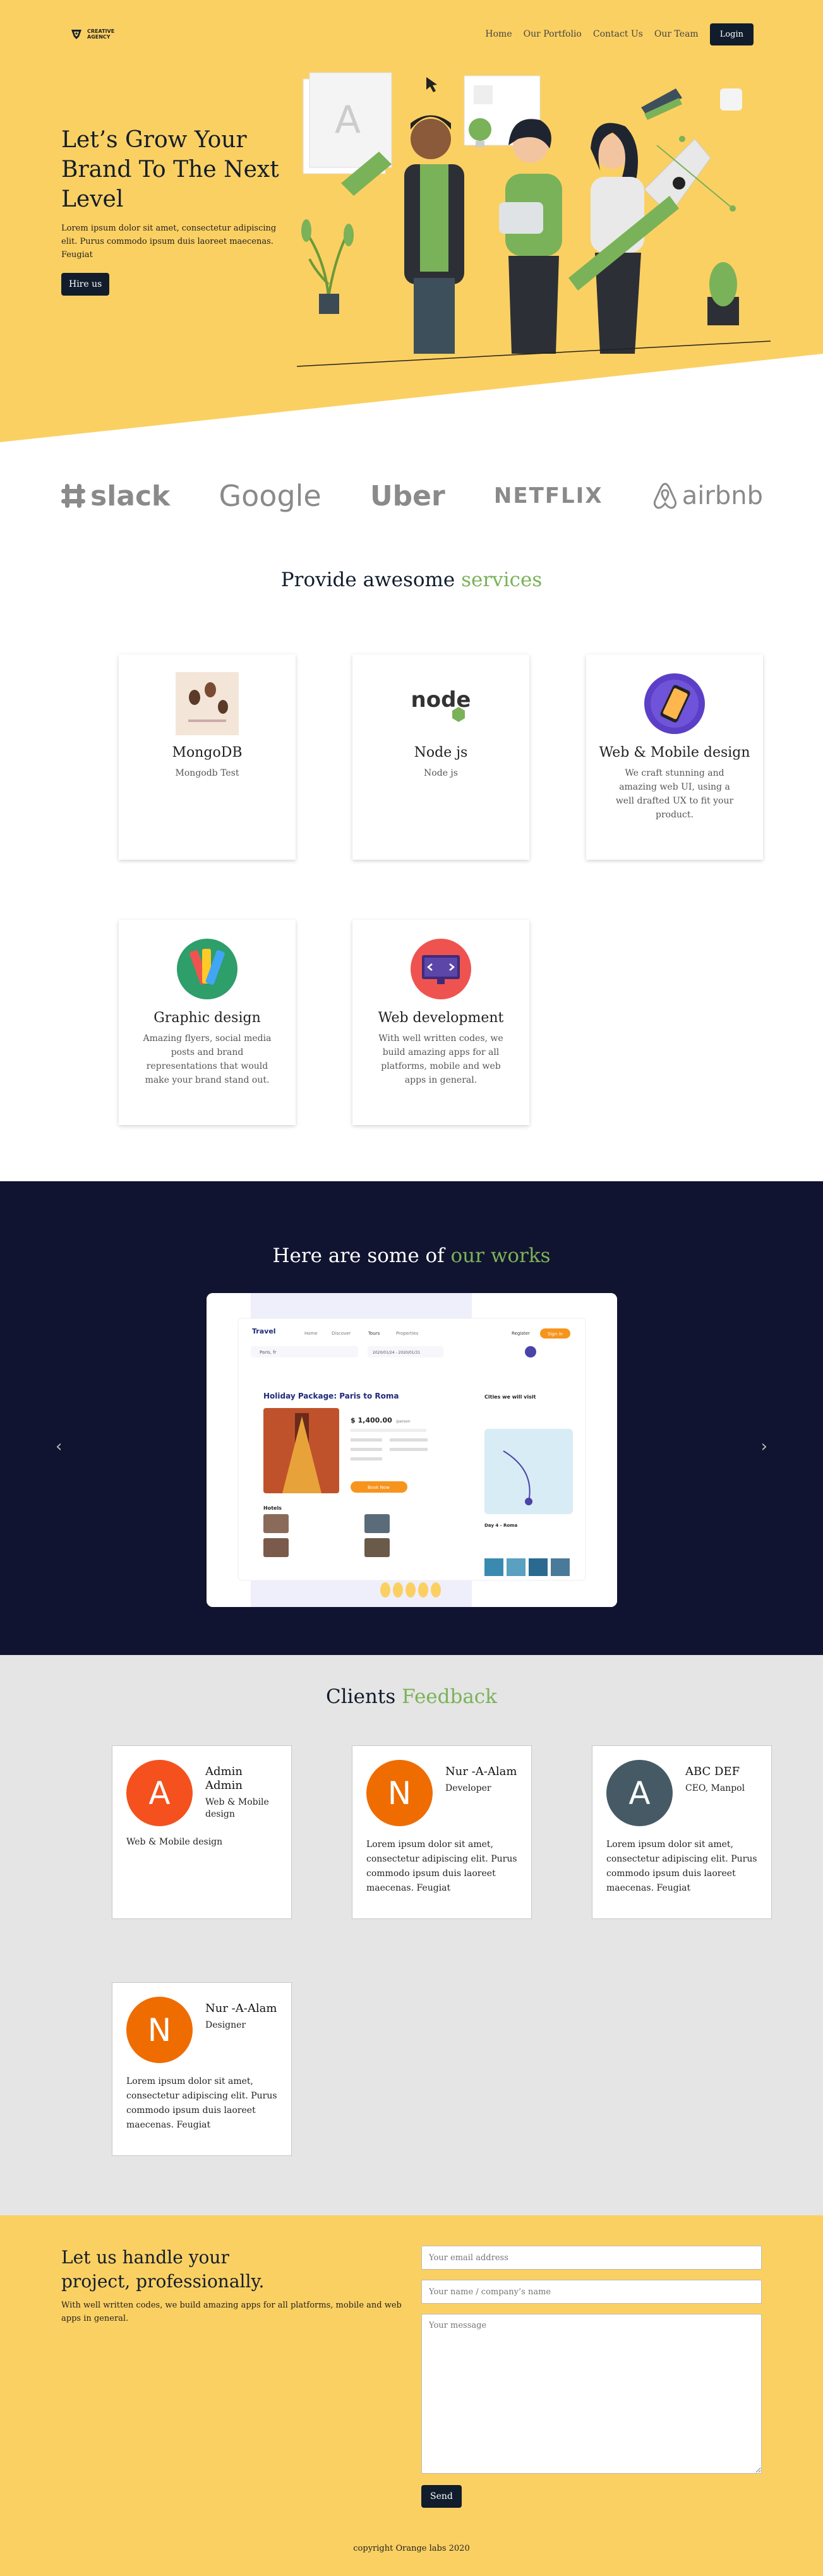 This screenshot has width=823, height=2576. Describe the element at coordinates (411, 1681) in the screenshot. I see `feedback-title: Clients Feedback` at that location.